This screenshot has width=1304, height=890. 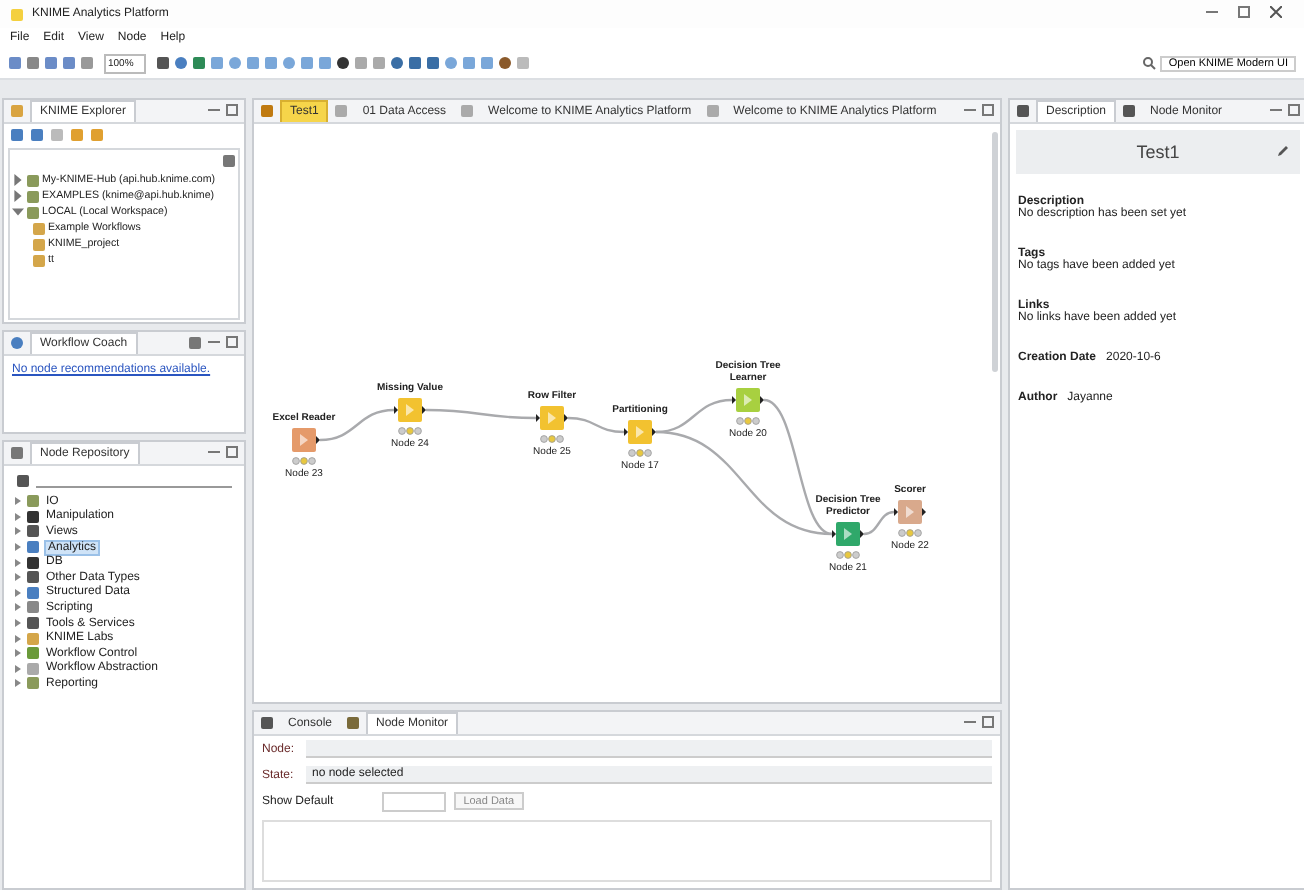 What do you see at coordinates (1158, 152) in the screenshot?
I see `workflow-title: Test1` at bounding box center [1158, 152].